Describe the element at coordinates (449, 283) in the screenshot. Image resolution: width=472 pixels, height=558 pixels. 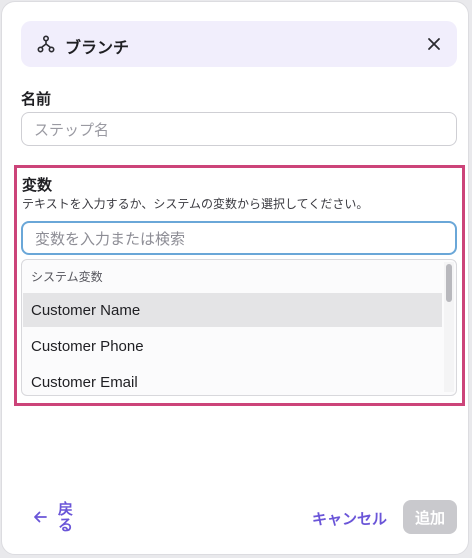
I see `scrollbar-thumb` at that location.